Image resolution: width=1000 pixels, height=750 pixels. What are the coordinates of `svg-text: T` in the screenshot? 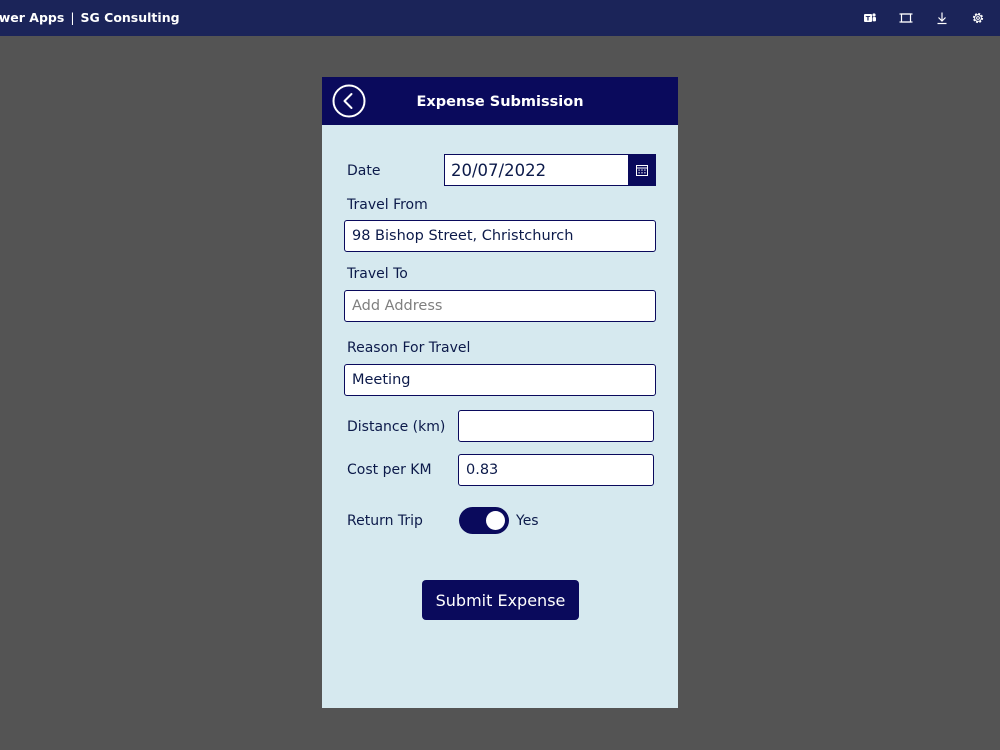 It's located at (868, 19).